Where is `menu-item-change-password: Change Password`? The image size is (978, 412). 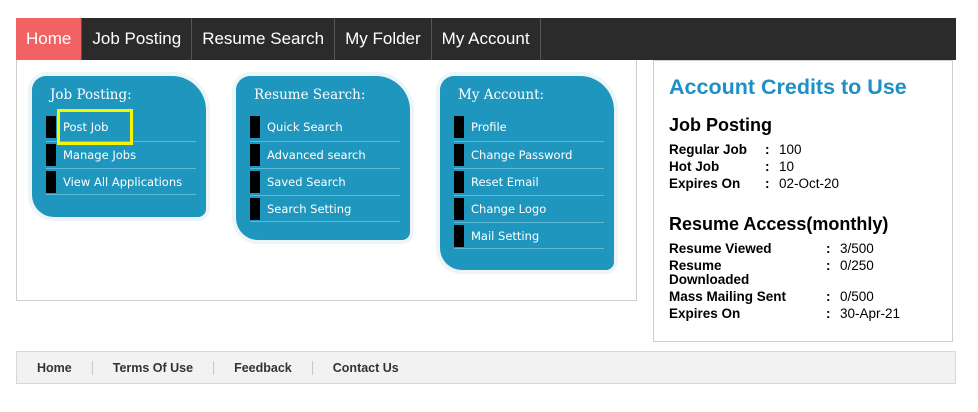
menu-item-change-password: Change Password is located at coordinates (529, 154).